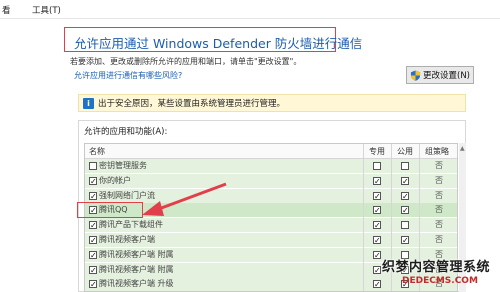 Image resolution: width=500 pixels, height=292 pixels. I want to click on row-app-name: 腾讯视频客户端, so click(127, 239).